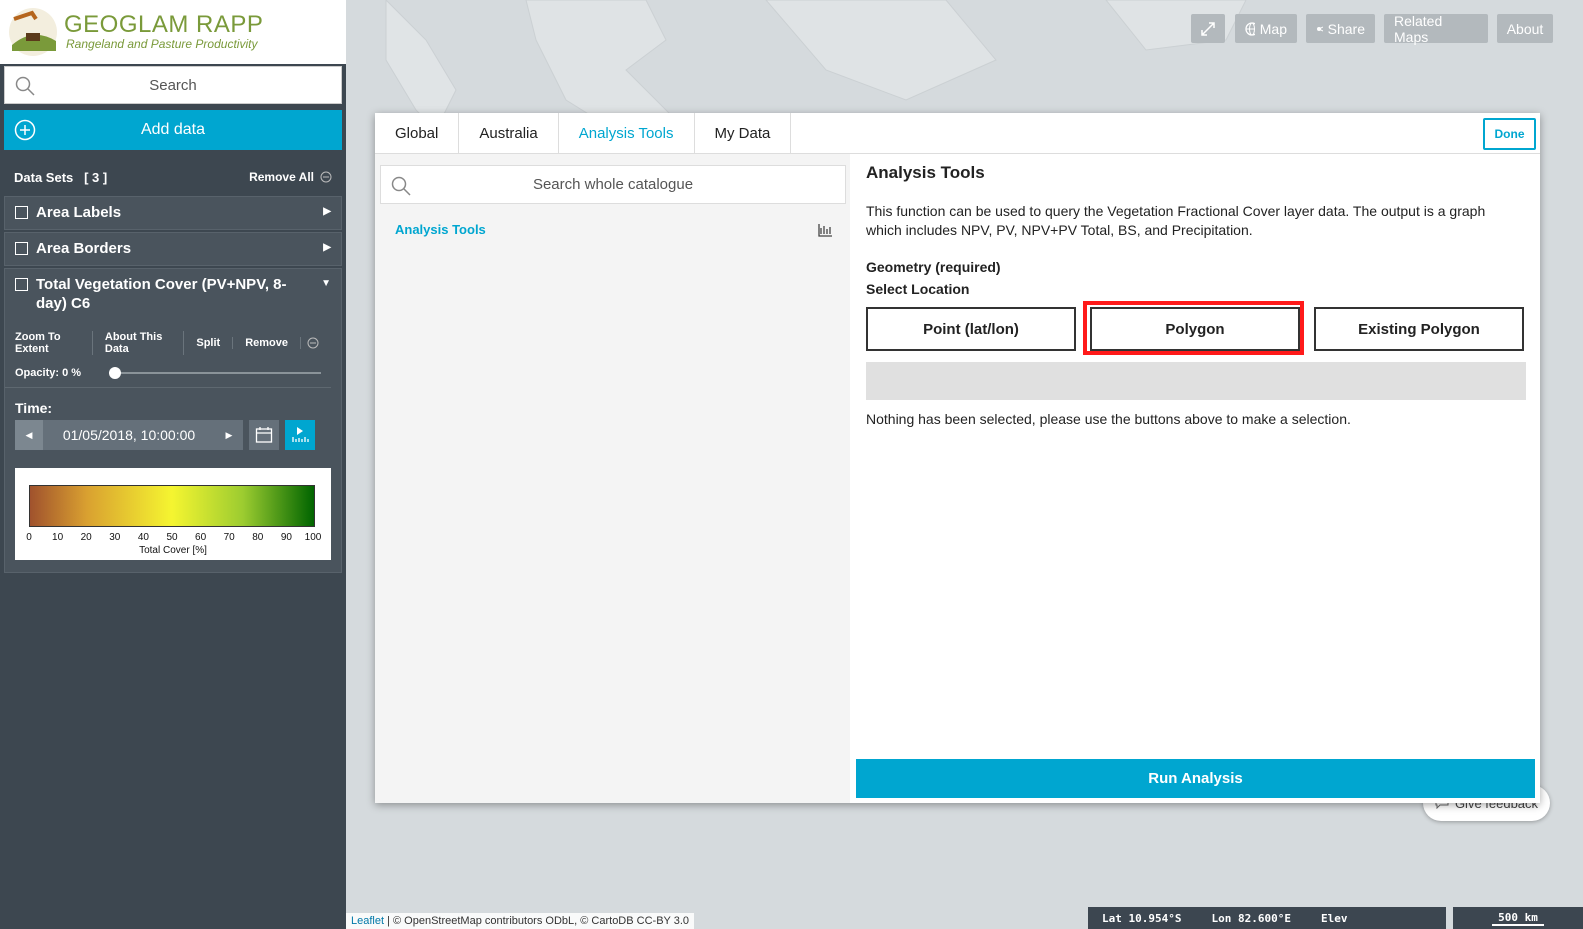  Describe the element at coordinates (258, 537) in the screenshot. I see `legend-tick: 80` at that location.